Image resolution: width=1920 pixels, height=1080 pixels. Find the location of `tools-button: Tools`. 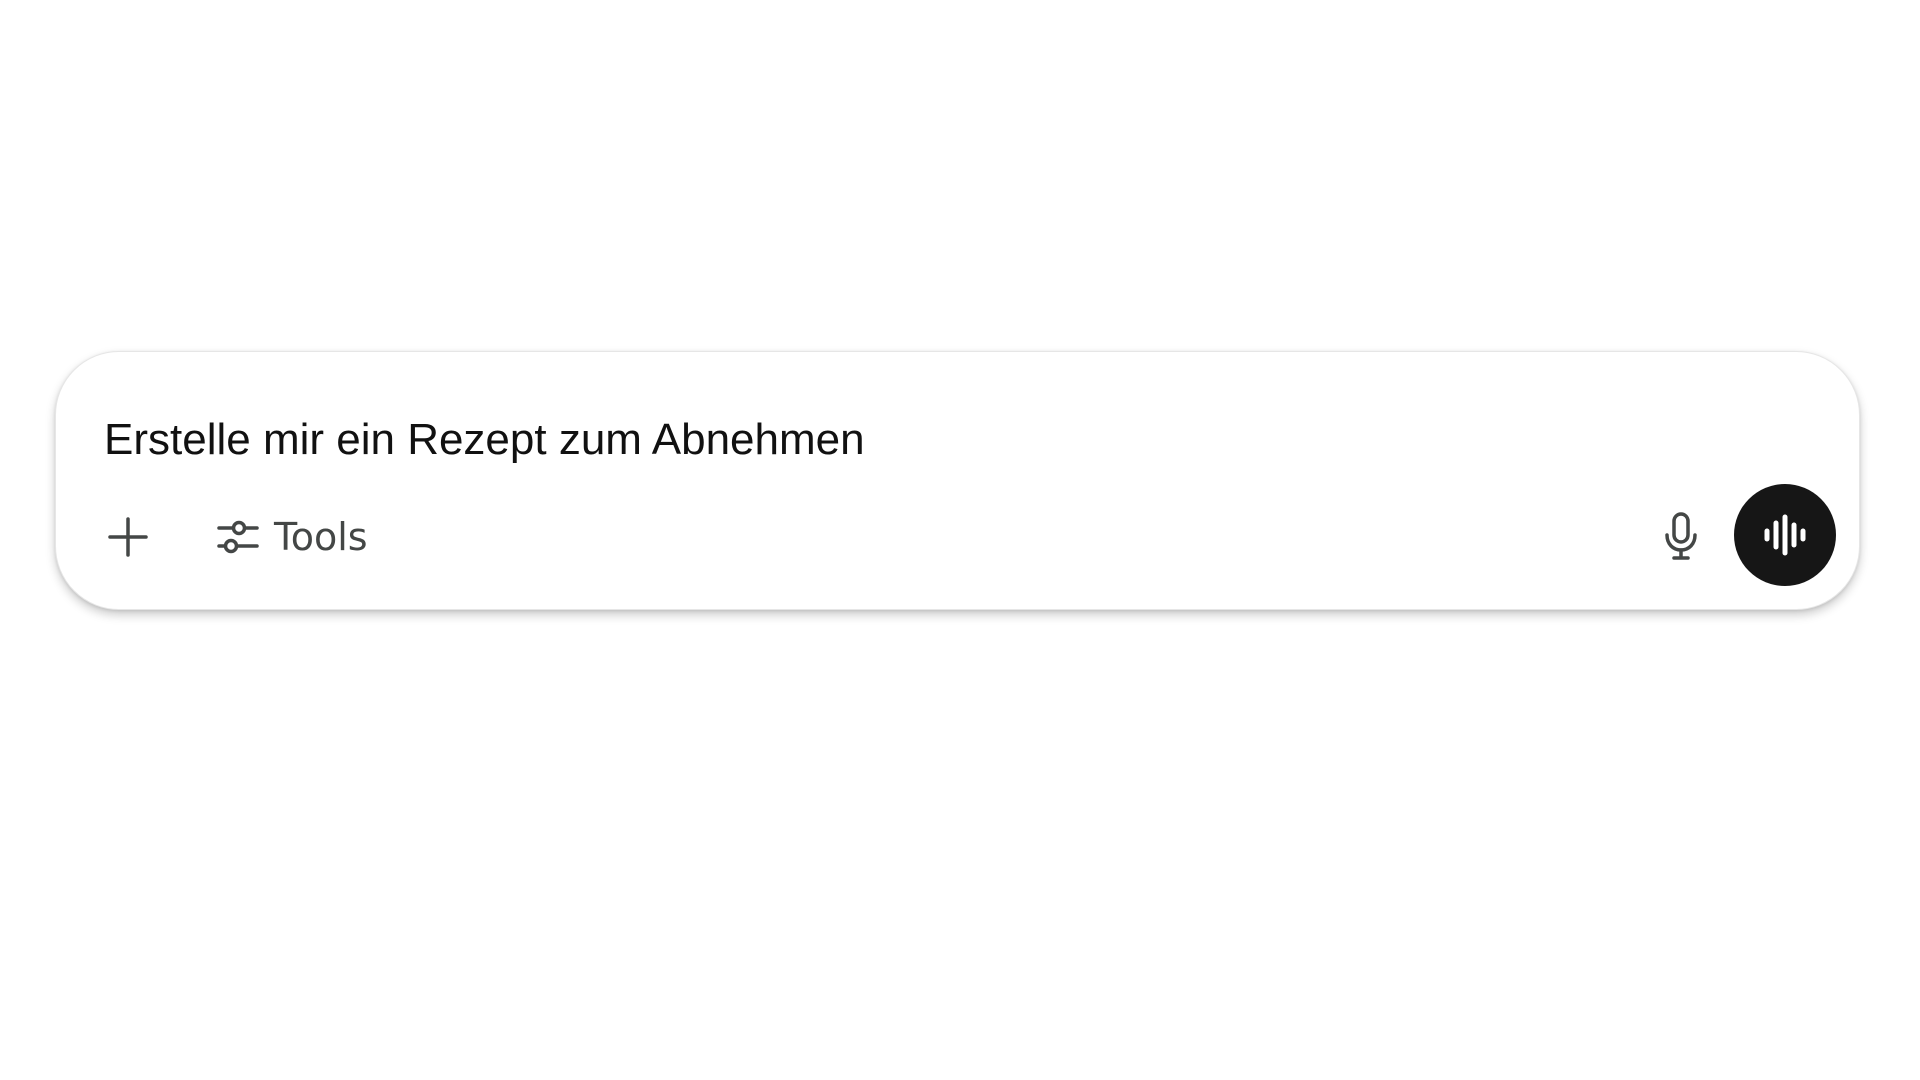

tools-button: Tools is located at coordinates (292, 537).